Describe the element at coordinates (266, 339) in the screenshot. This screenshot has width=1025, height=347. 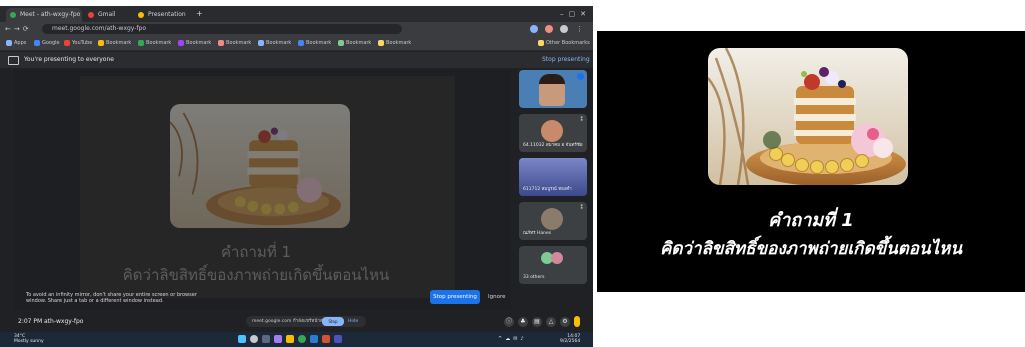
I see `task-view-icon` at that location.